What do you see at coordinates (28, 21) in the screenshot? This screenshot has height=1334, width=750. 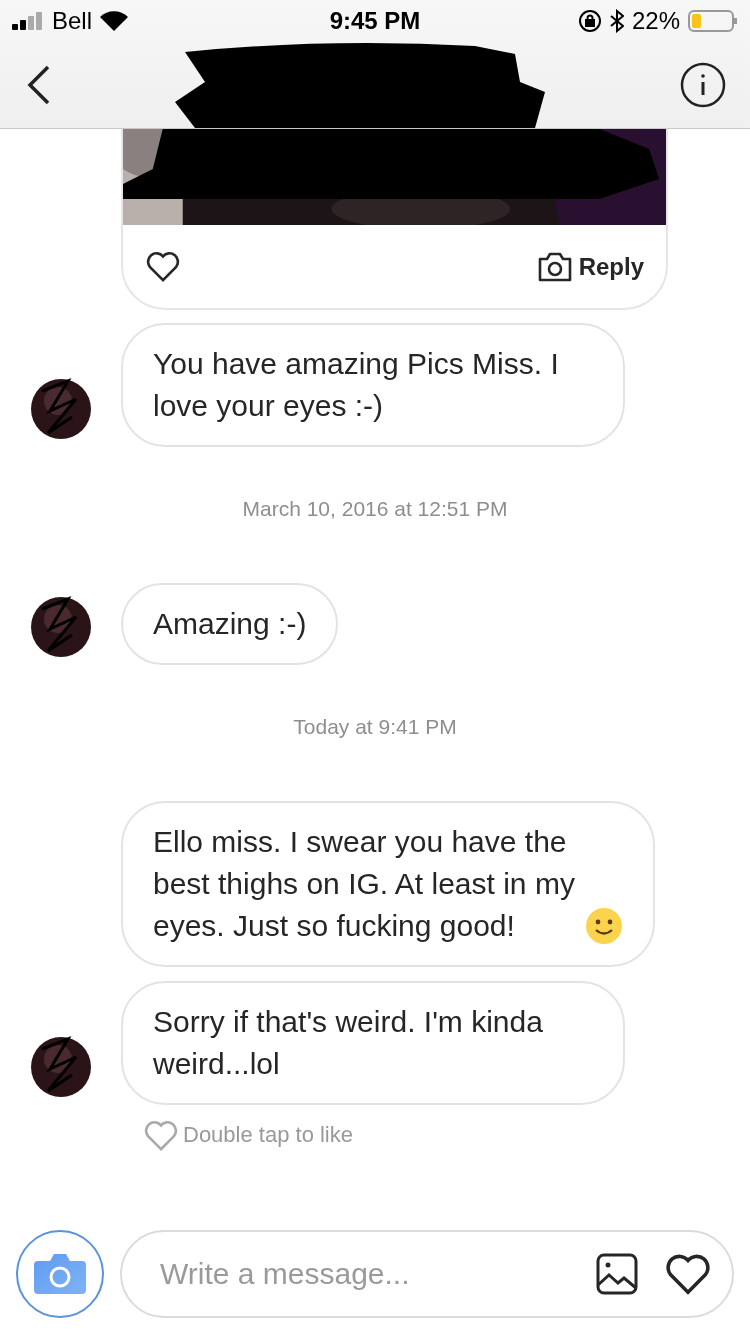 I see `signal-icon` at bounding box center [28, 21].